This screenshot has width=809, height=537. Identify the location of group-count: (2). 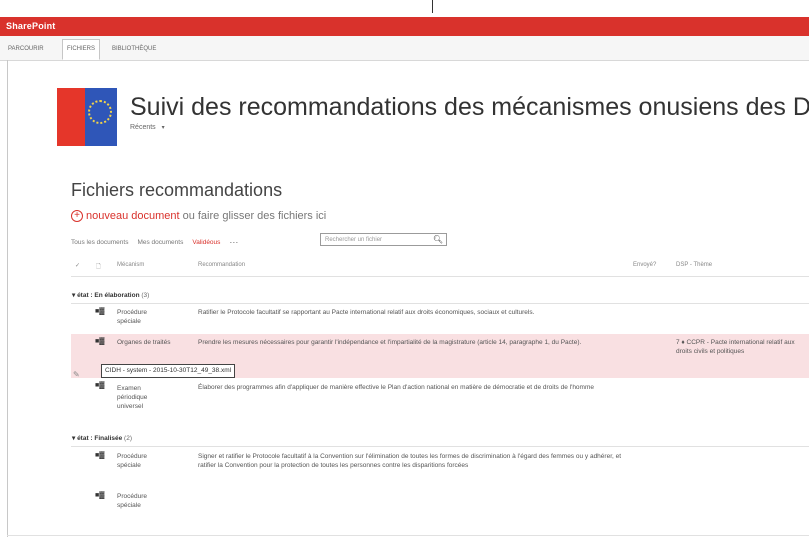
(128, 438).